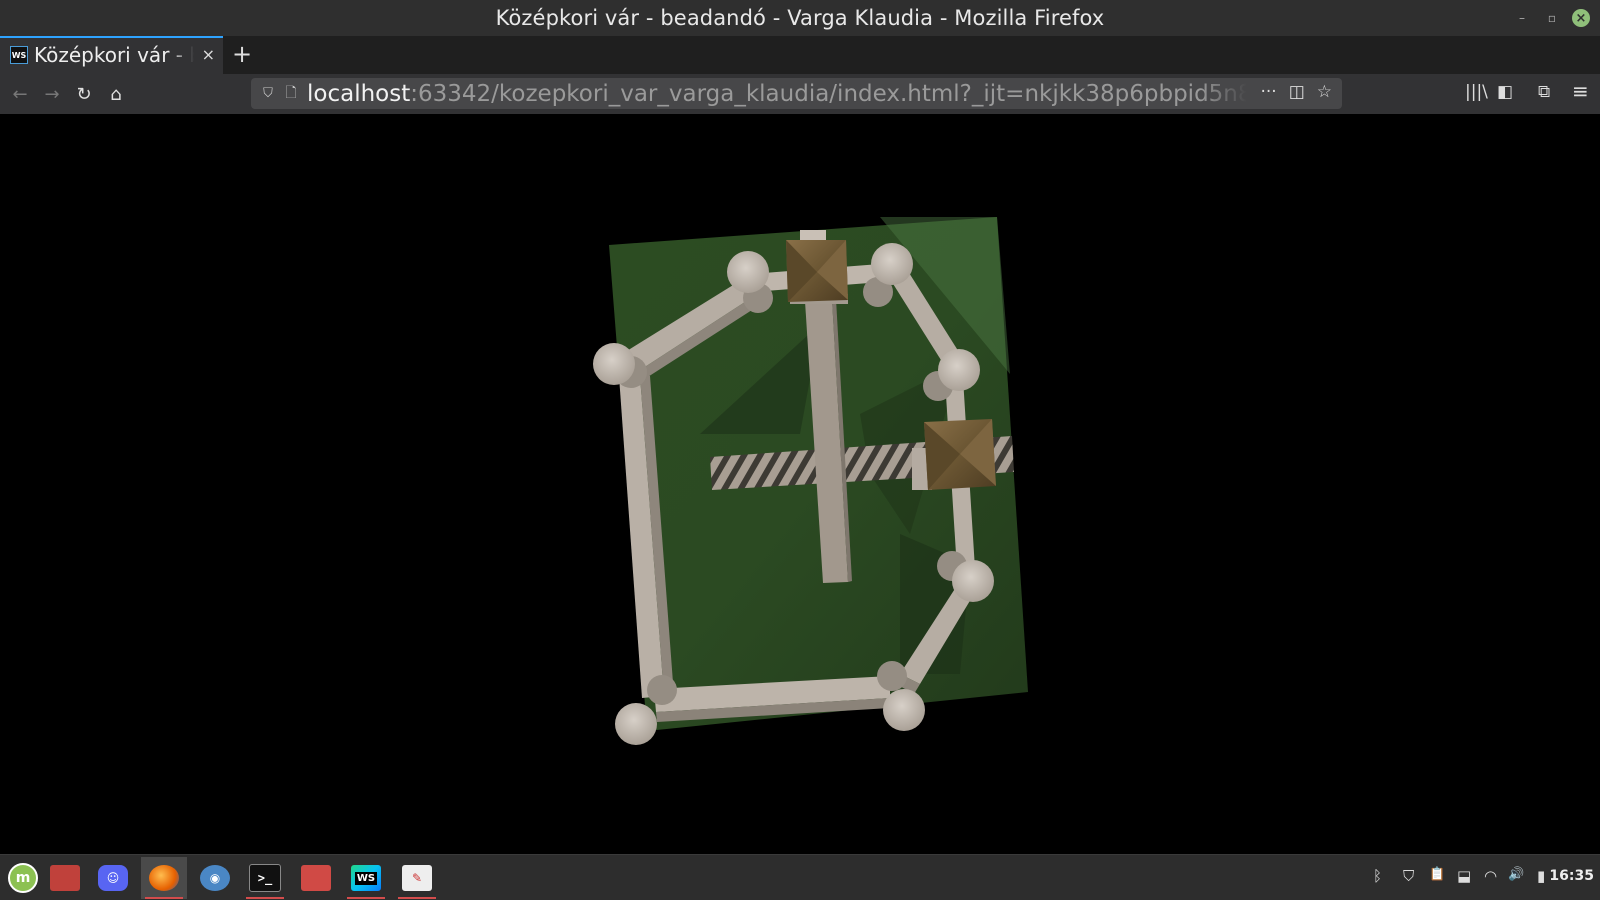  Describe the element at coordinates (1505, 92) in the screenshot. I see `sidebar-icon: ◧` at that location.